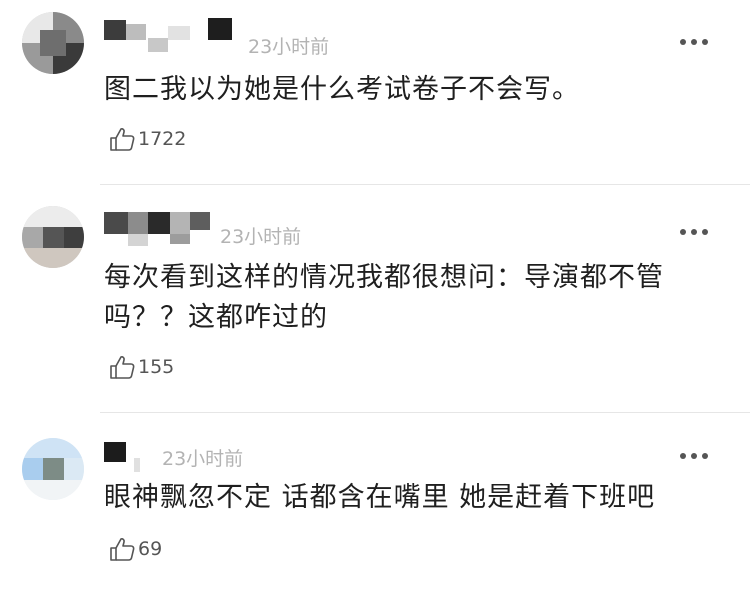 This screenshot has width=750, height=589. I want to click on username-pixelated, so click(174, 35).